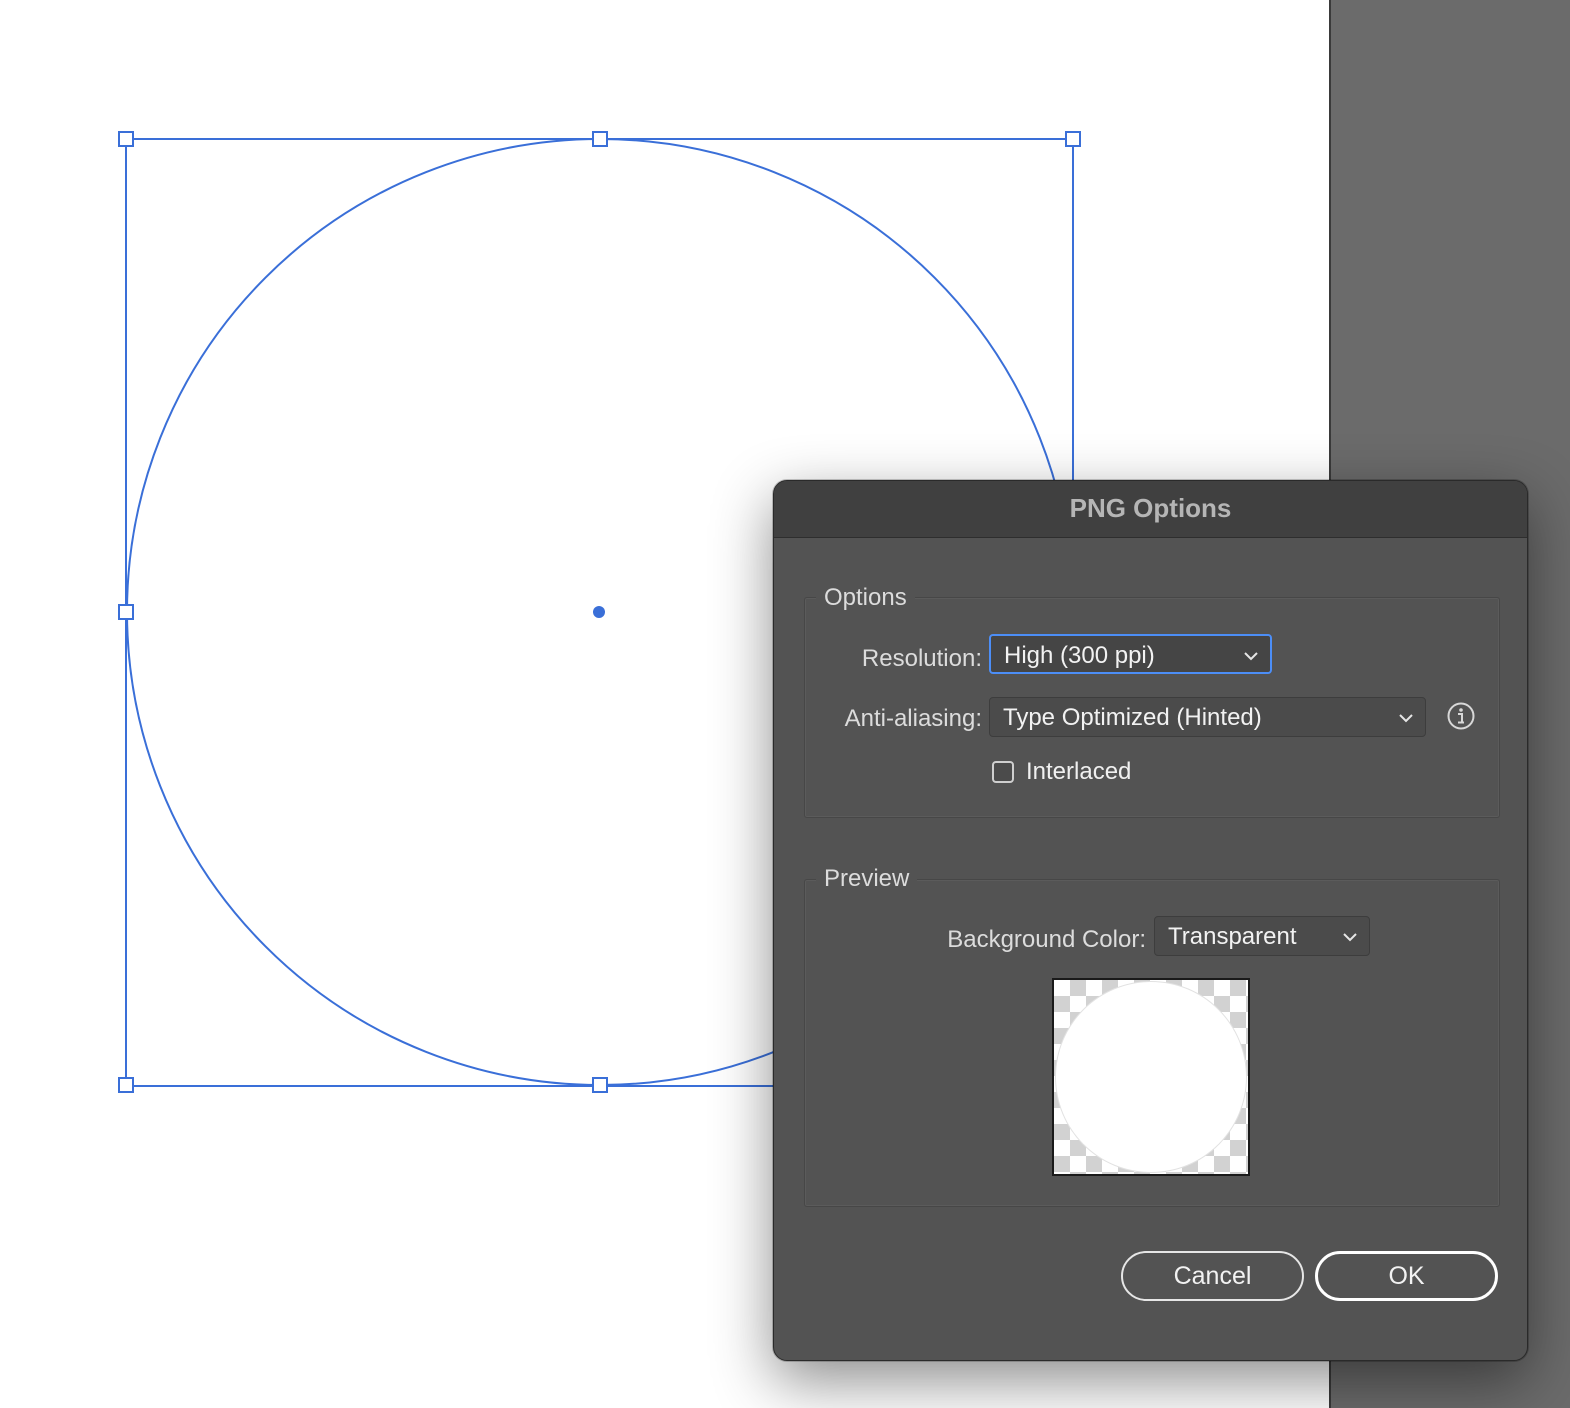 The image size is (1570, 1408). What do you see at coordinates (1003, 772) in the screenshot?
I see `interlaced-checkbox` at bounding box center [1003, 772].